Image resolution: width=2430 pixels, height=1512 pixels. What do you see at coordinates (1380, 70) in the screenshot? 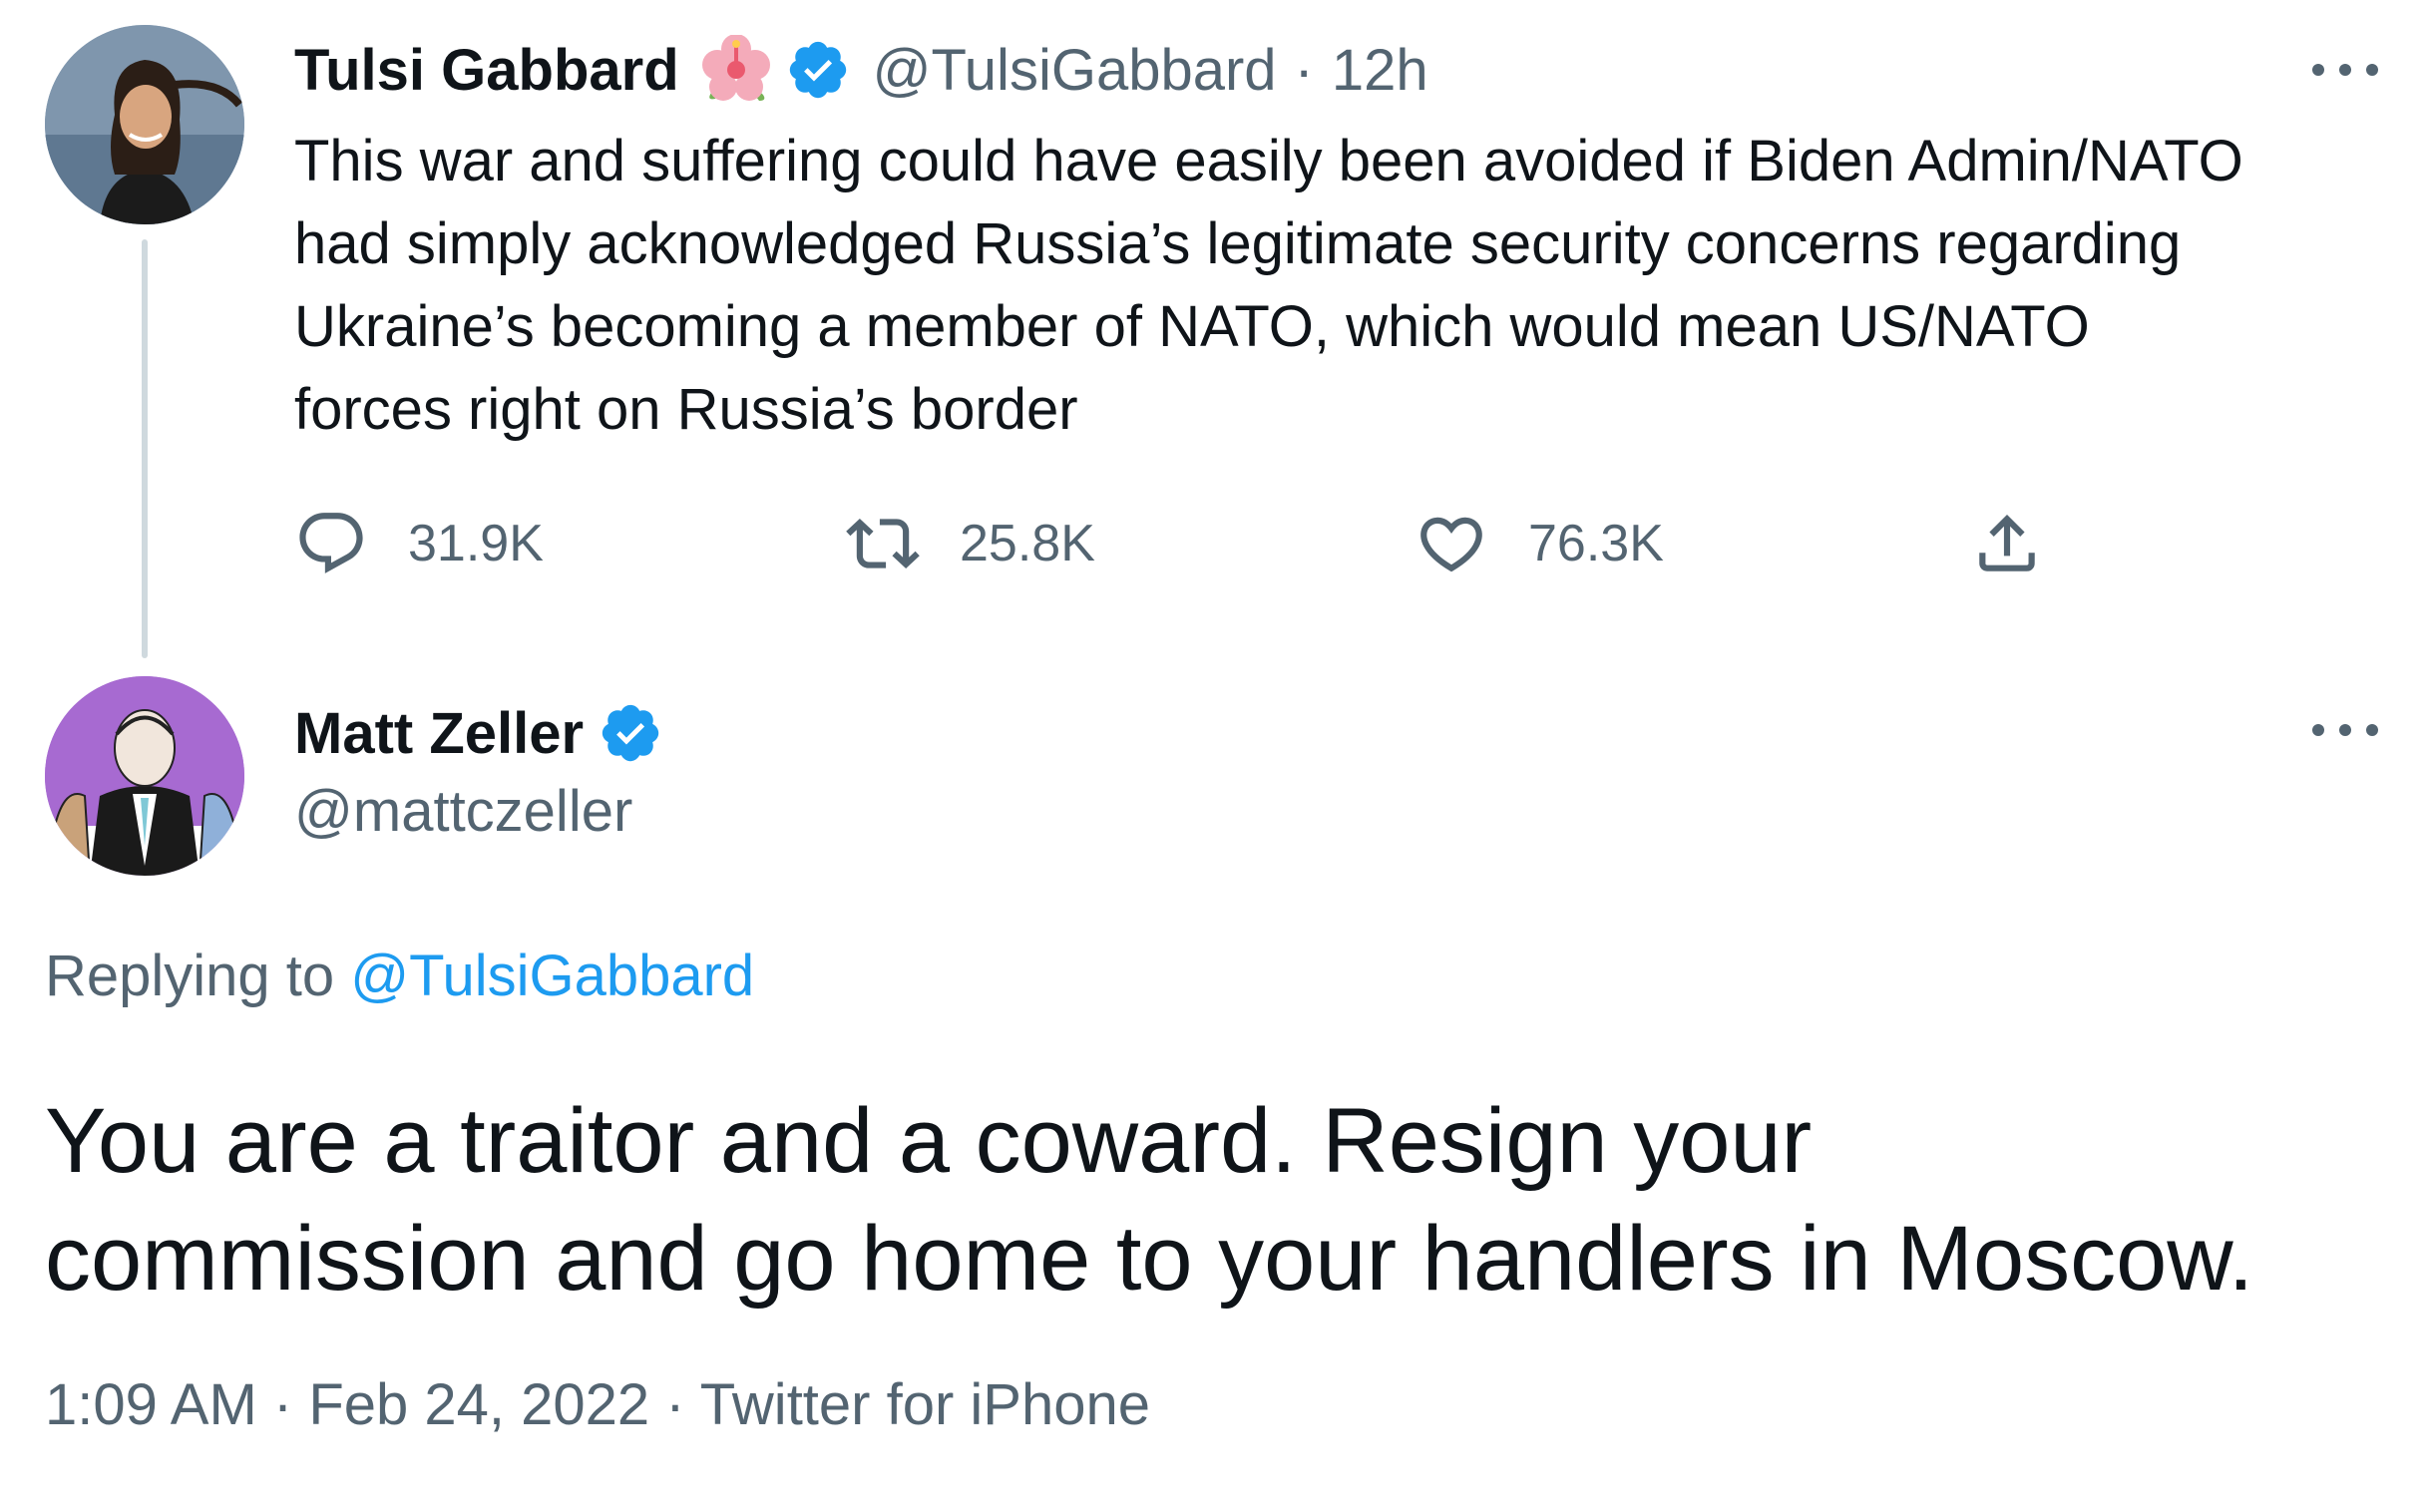
I see `parent-tweet-age: 12h` at bounding box center [1380, 70].